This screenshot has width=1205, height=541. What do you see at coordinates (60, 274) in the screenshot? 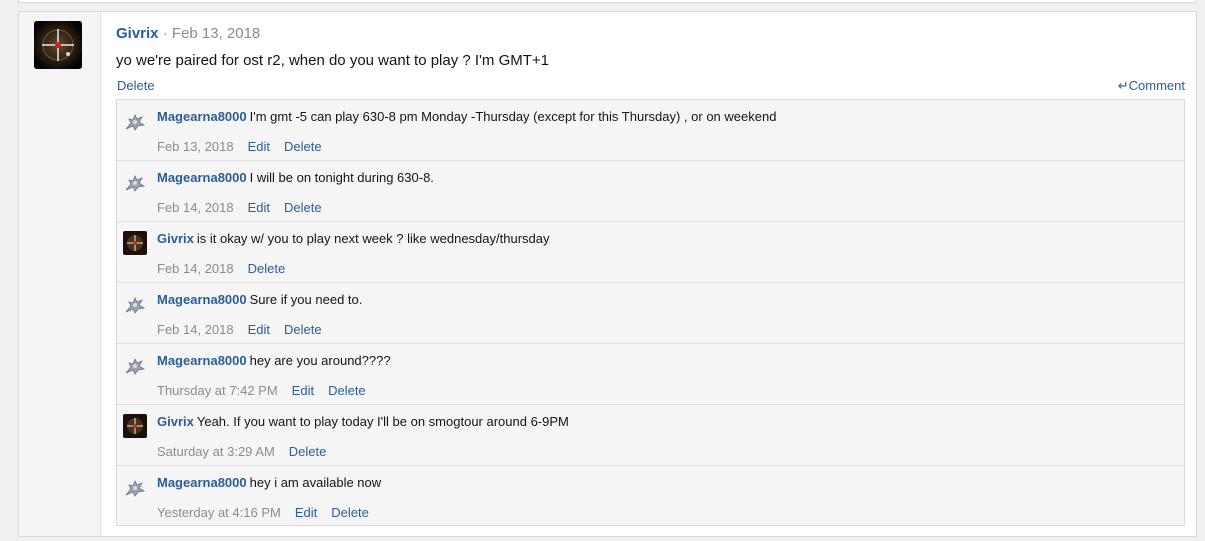
I see `message-user-column` at bounding box center [60, 274].